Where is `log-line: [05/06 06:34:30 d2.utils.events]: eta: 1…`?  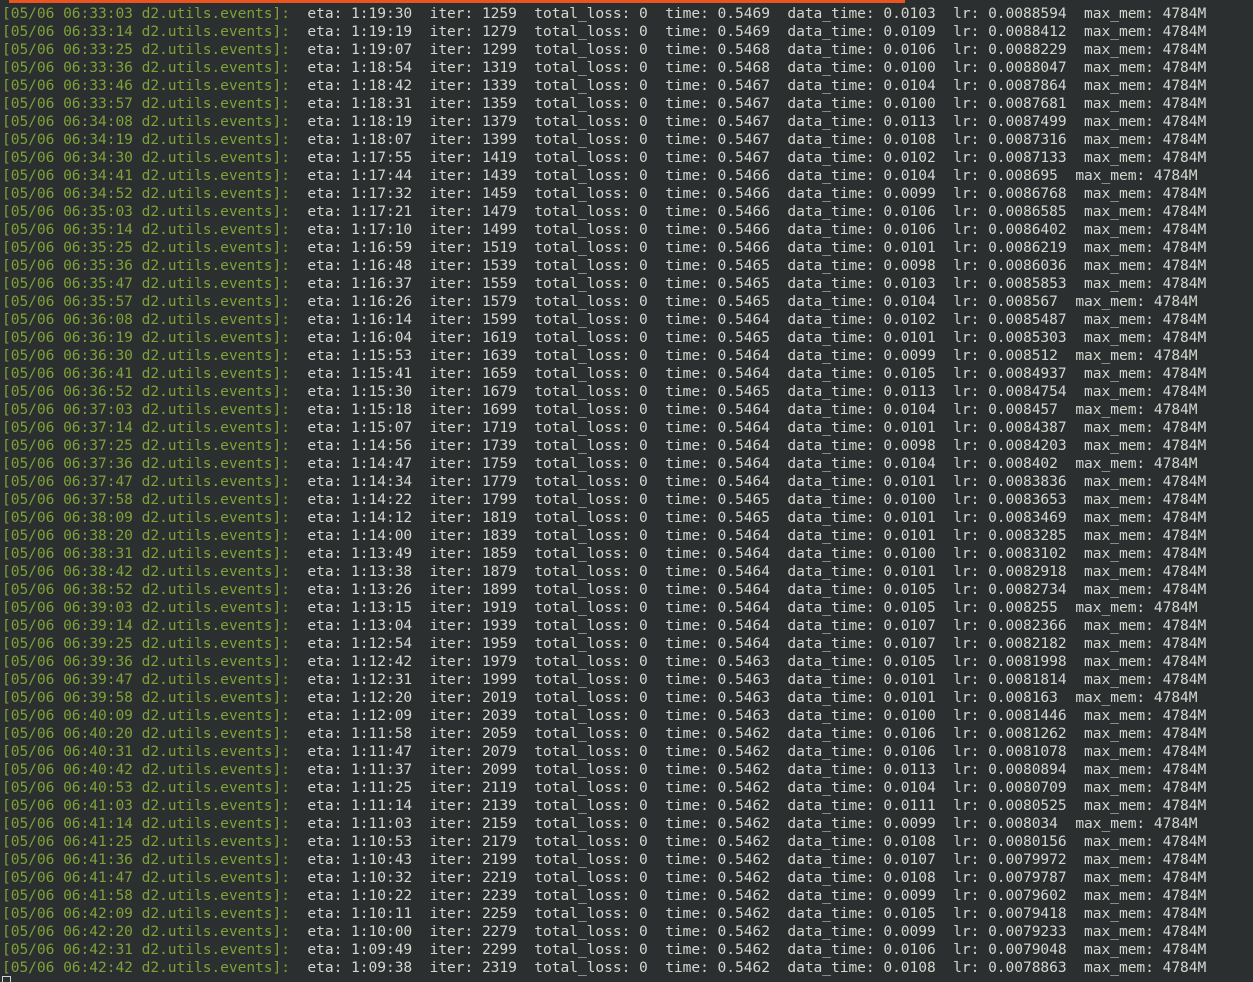
log-line: [05/06 06:34:30 d2.utils.events]: eta: 1… is located at coordinates (627, 158).